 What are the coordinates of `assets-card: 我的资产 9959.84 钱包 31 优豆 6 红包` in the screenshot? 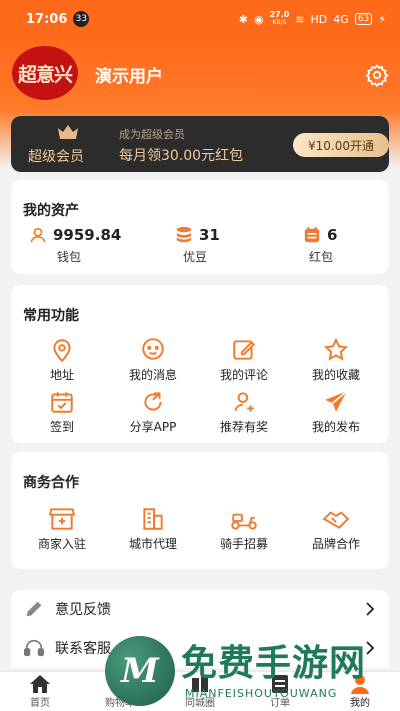 It's located at (200, 227).